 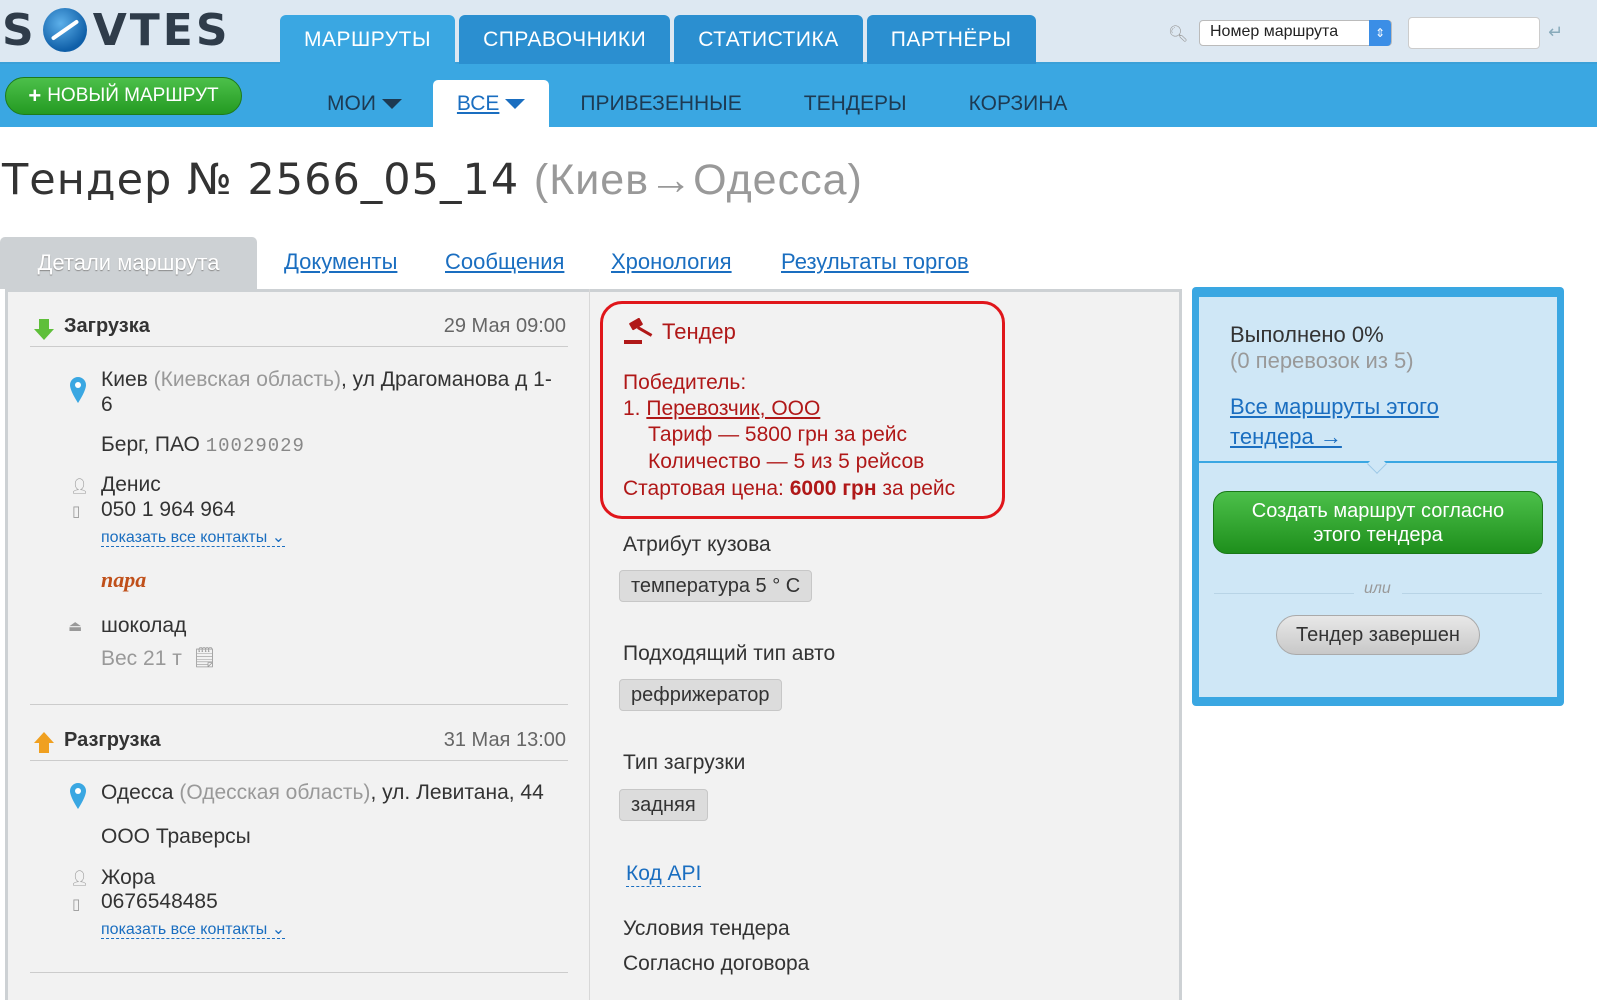 What do you see at coordinates (255, 446) in the screenshot?
I see `loading-company-code: 10029029` at bounding box center [255, 446].